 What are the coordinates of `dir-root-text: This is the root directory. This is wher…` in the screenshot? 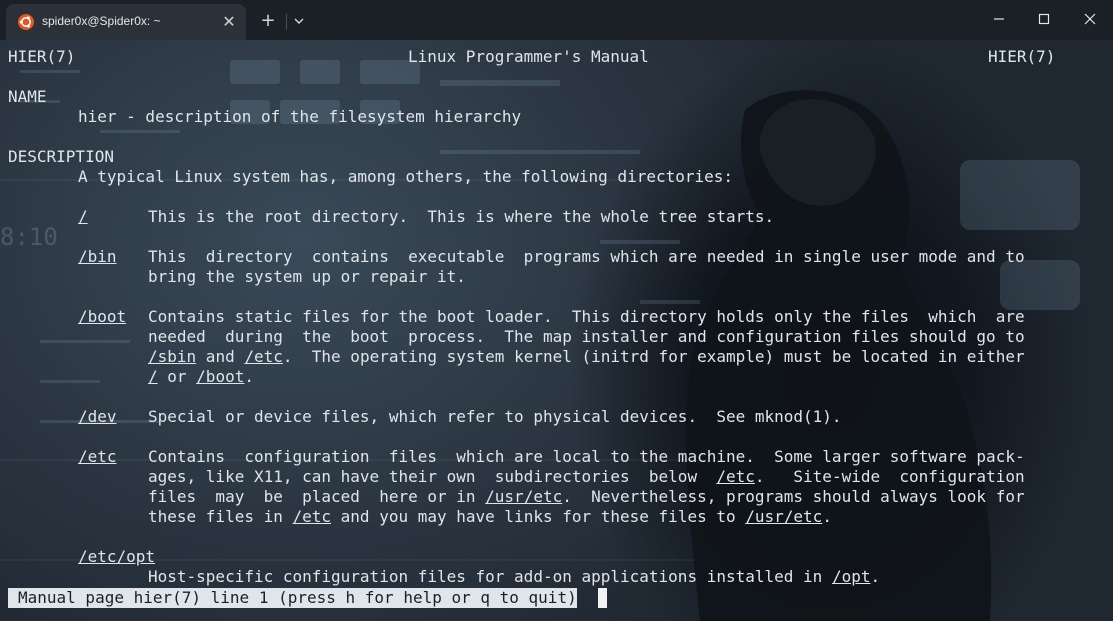 It's located at (461, 216).